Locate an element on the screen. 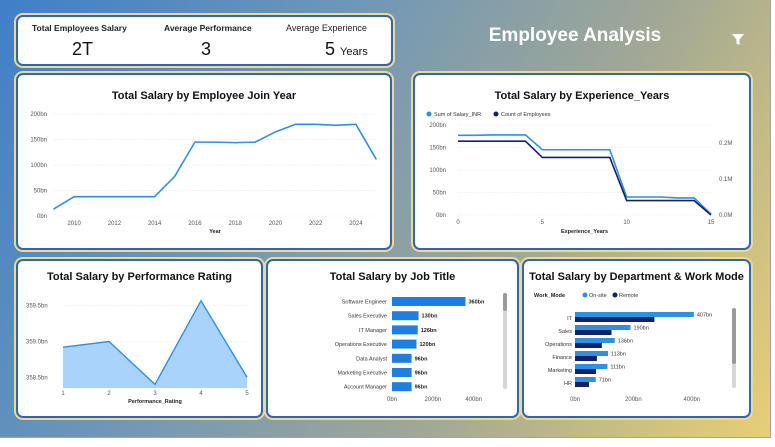 The image size is (775, 447). job-title-scrollbar is located at coordinates (505, 341).